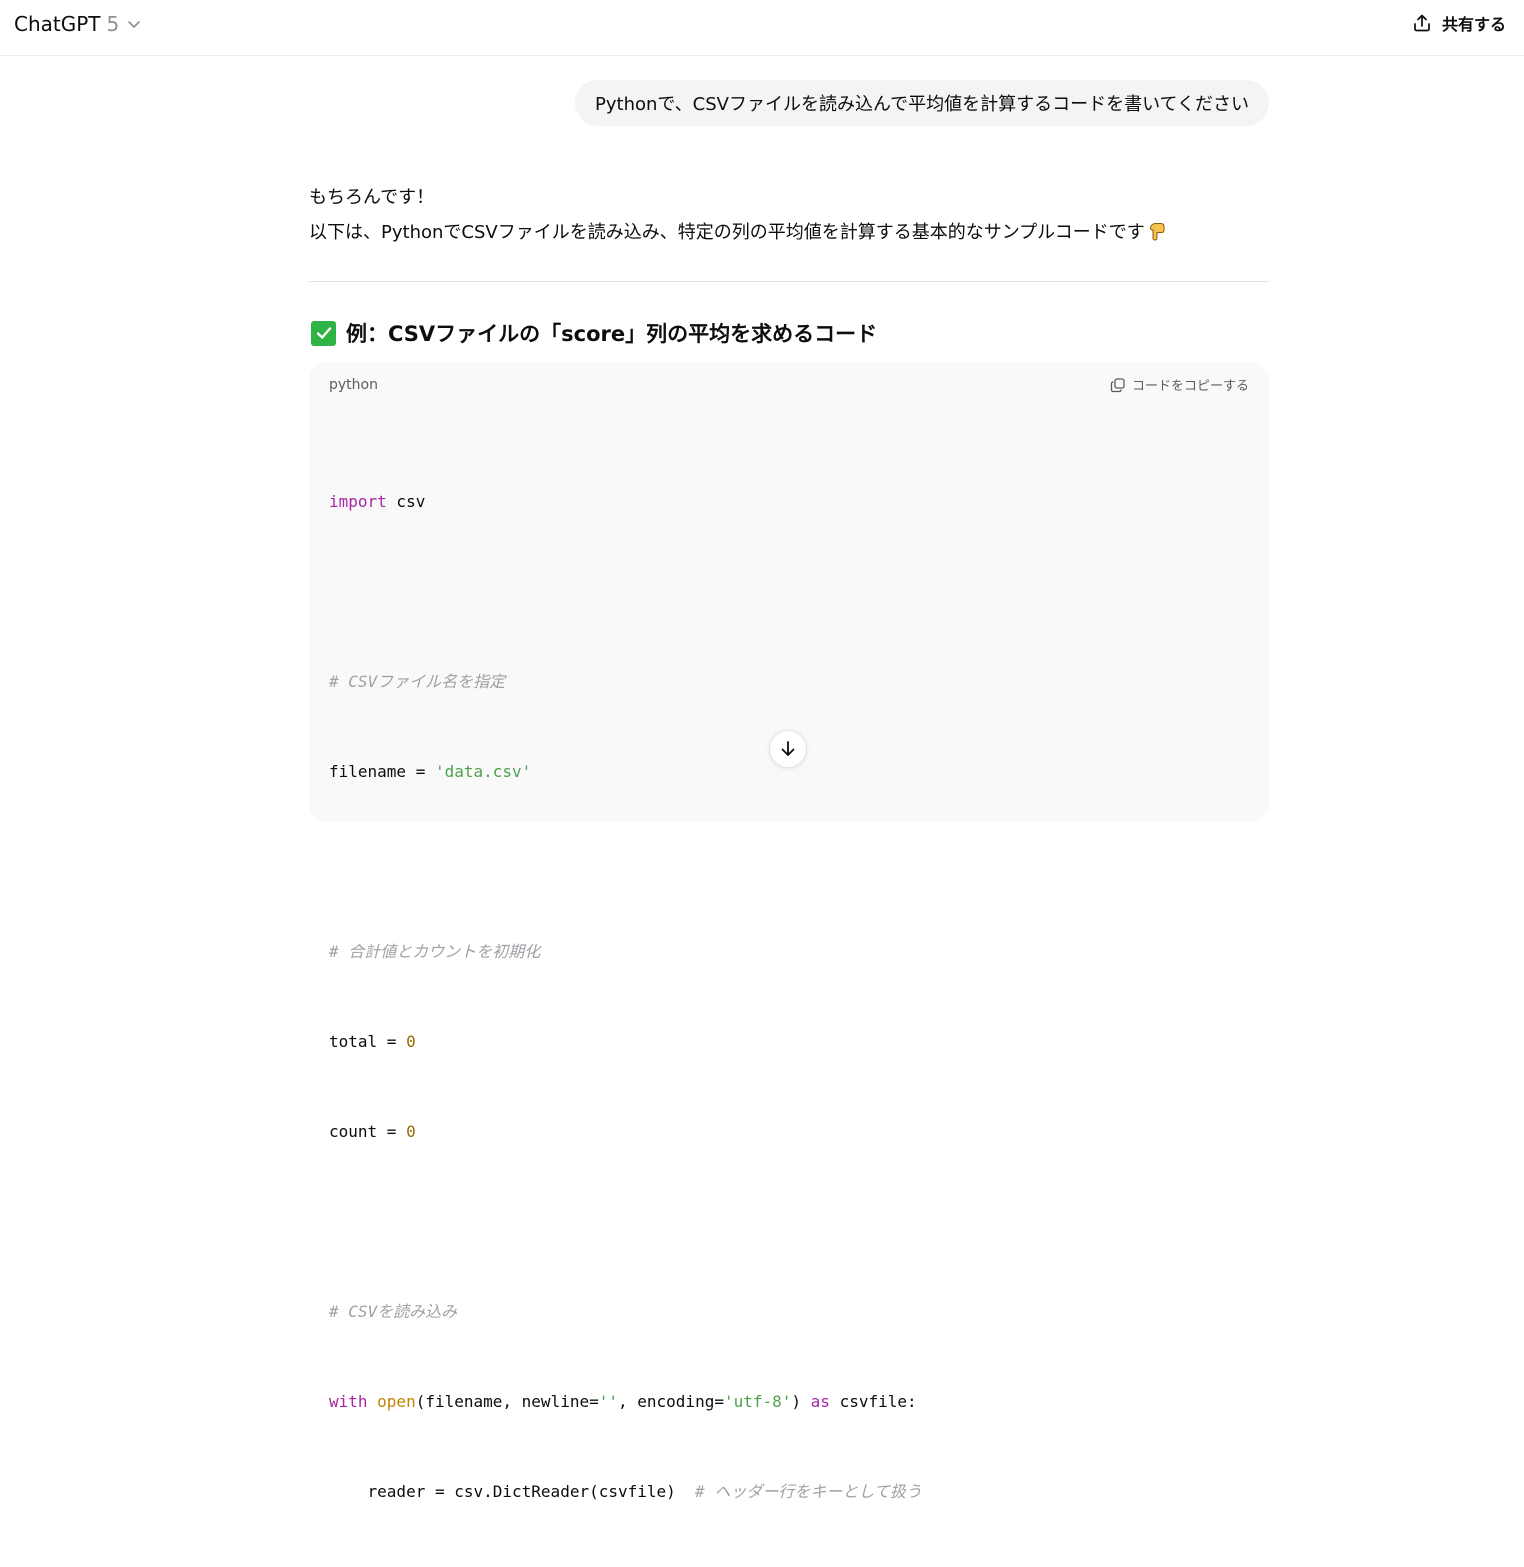  What do you see at coordinates (134, 24) in the screenshot?
I see `chevron-down-icon` at bounding box center [134, 24].